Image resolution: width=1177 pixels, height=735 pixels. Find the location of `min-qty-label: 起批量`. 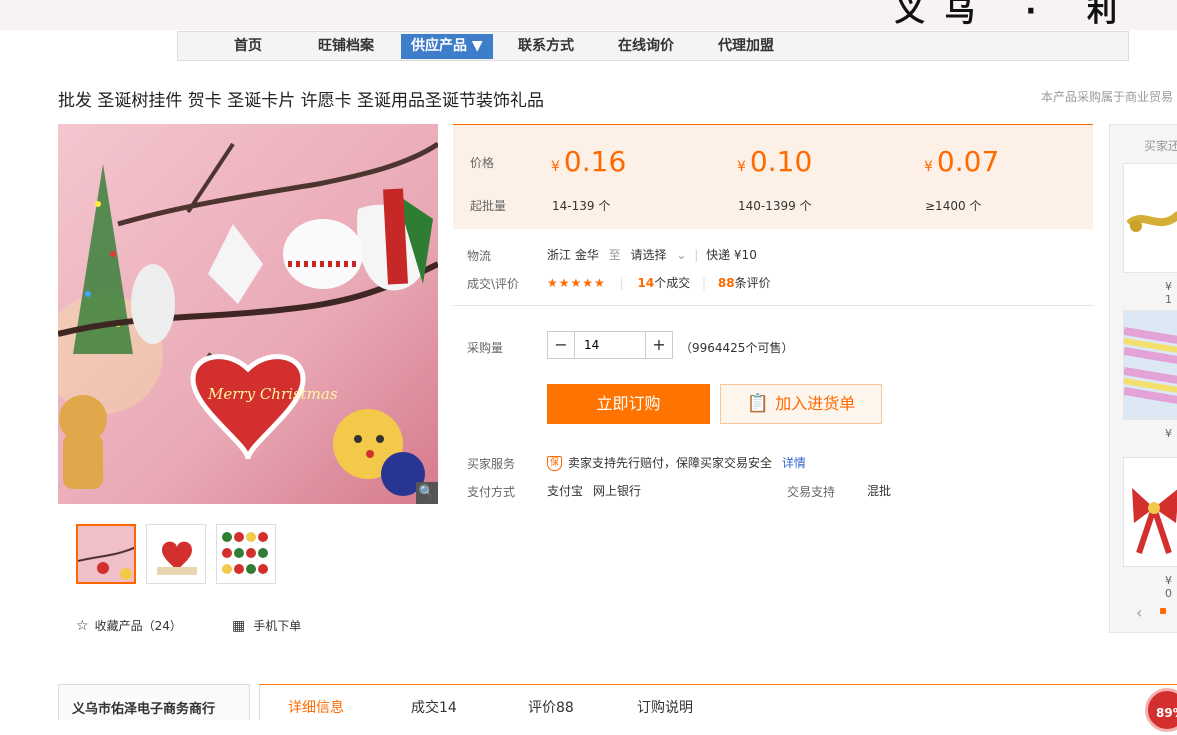

min-qty-label: 起批量 is located at coordinates (488, 206).